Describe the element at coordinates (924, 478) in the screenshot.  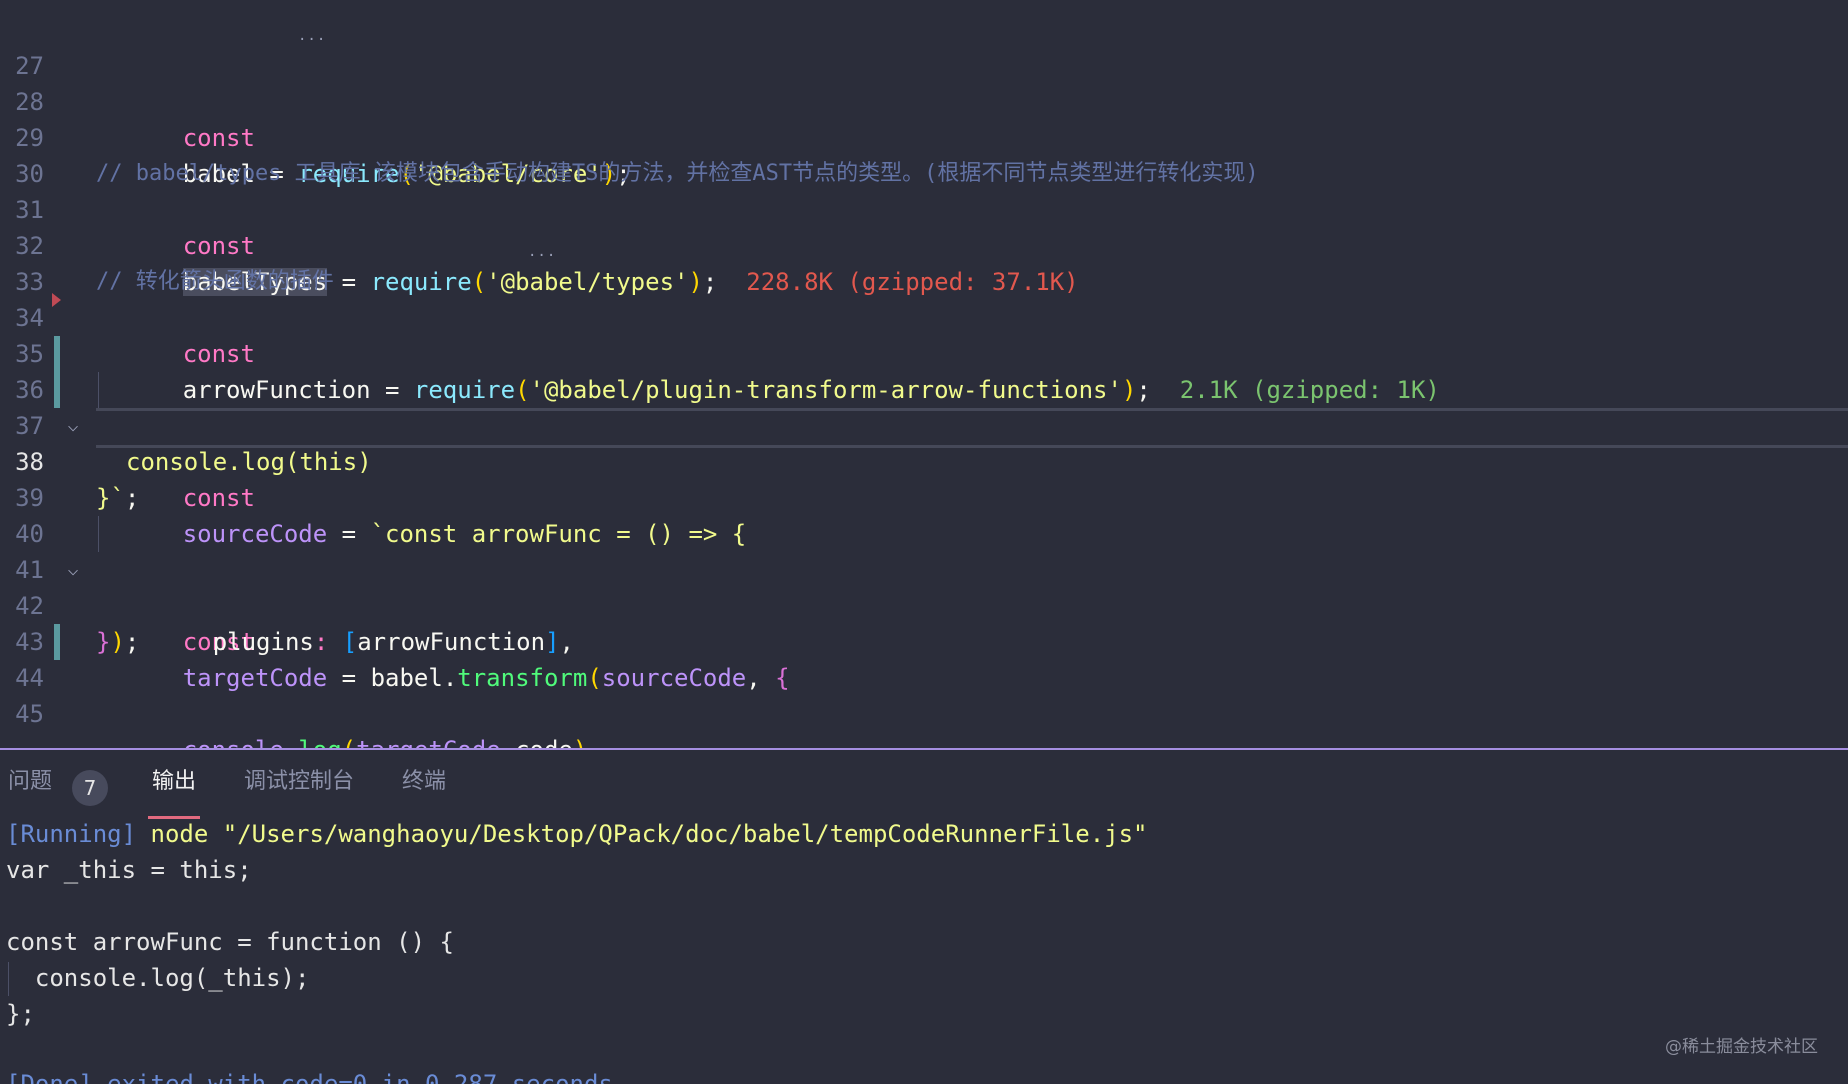
I see `code-line: 39` at that location.